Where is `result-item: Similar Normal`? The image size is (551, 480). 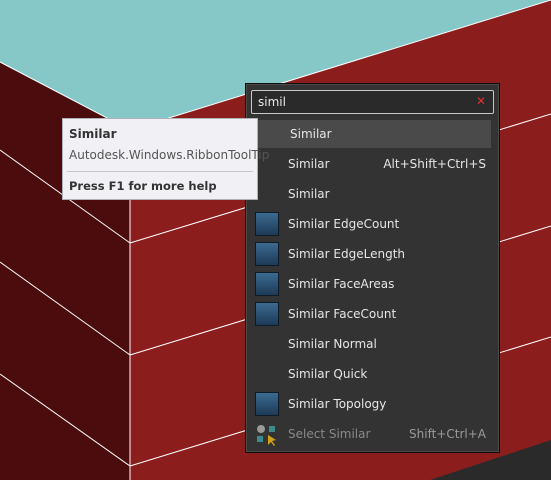
result-item: Similar Normal is located at coordinates (373, 344).